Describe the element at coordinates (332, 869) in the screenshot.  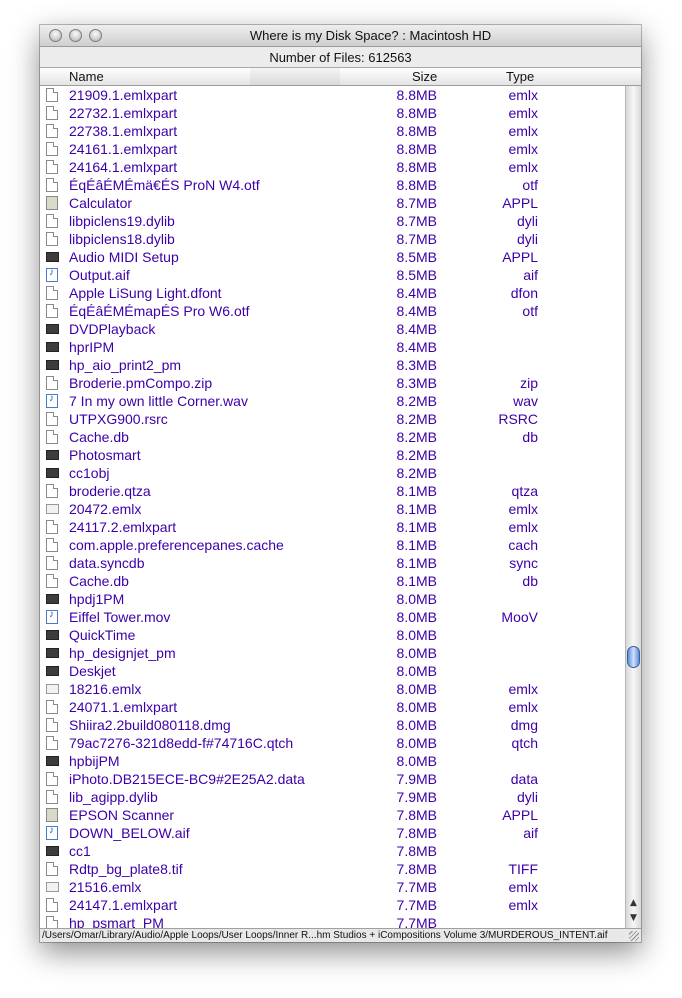
I see `list-item: Rdtp_bg_plate8.tif 7.8MB TIFF` at that location.